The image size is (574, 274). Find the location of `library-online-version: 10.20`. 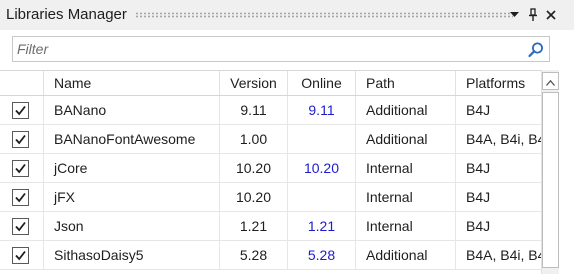

library-online-version: 10.20 is located at coordinates (322, 168).